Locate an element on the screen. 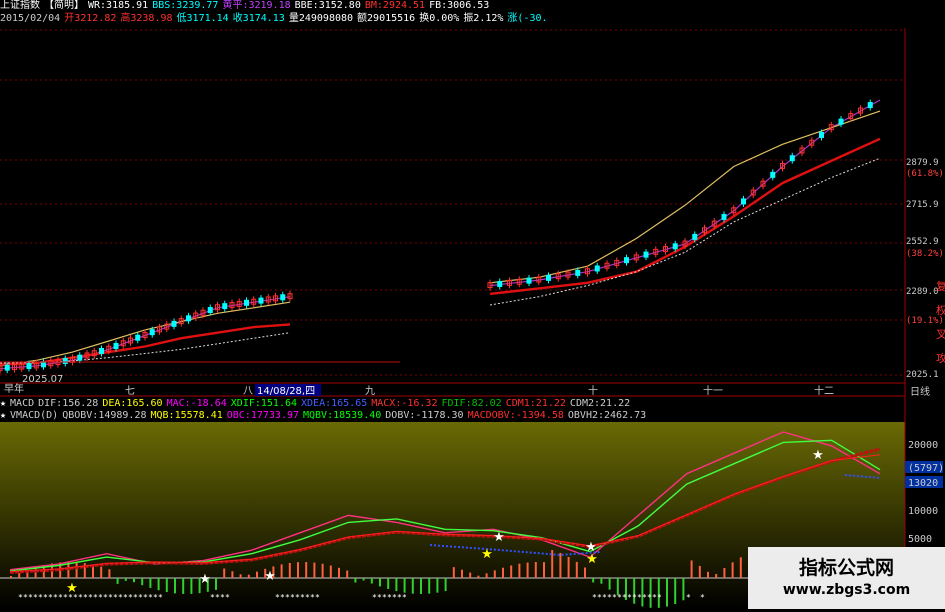  legend-item: XDIF:151.64 is located at coordinates (264, 403).